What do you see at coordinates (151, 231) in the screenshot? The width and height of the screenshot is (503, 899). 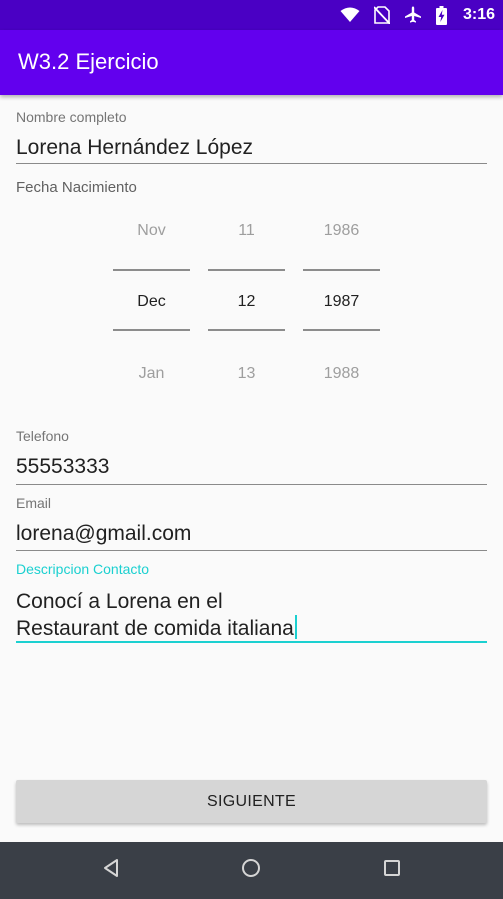 I see `month-prev: Nov` at bounding box center [151, 231].